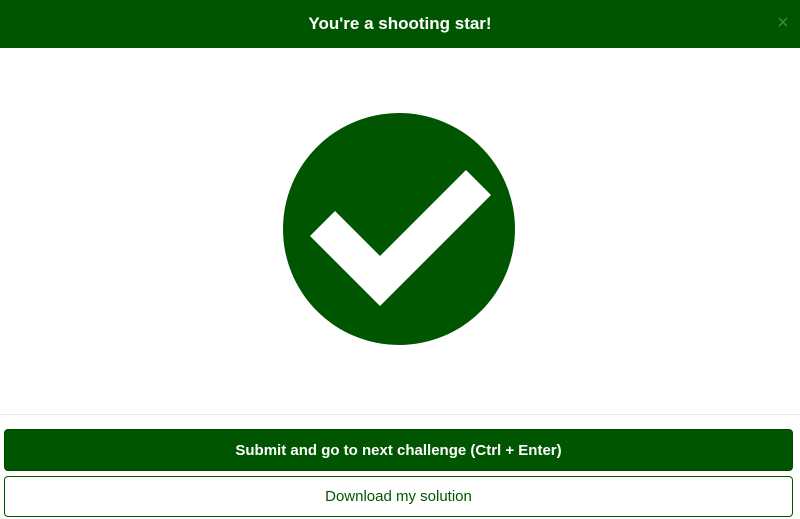 The height and width of the screenshot is (519, 800). I want to click on footer-divider, so click(400, 414).